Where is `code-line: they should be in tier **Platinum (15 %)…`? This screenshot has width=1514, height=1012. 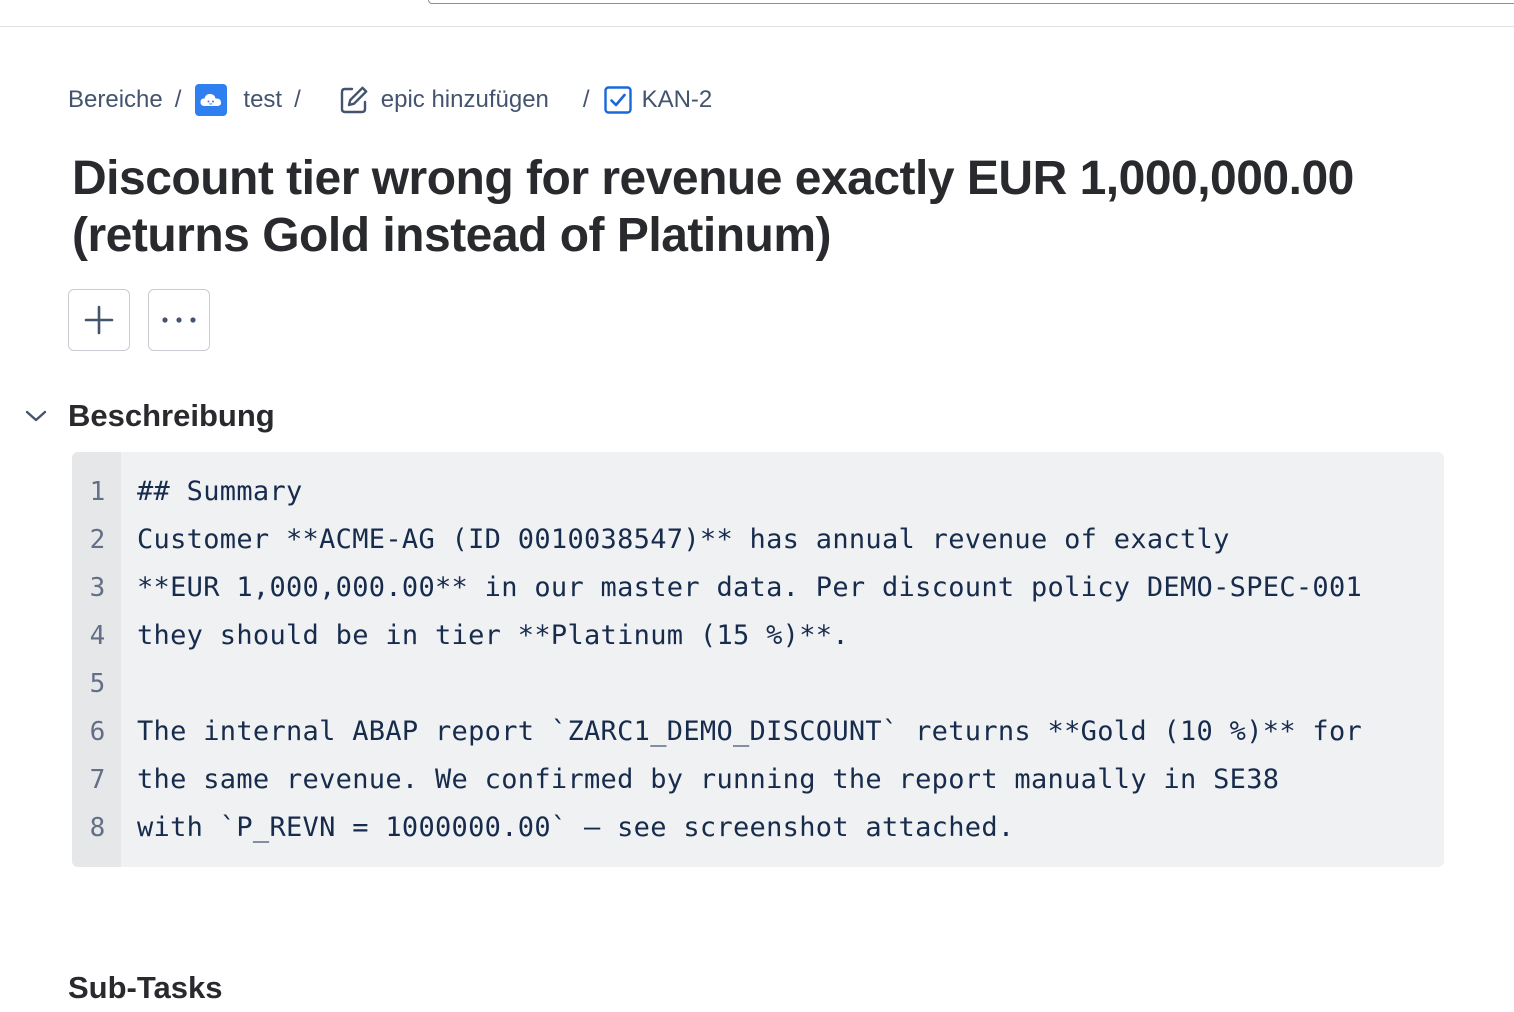 code-line: they should be in tier **Platinum (15 %)… is located at coordinates (493, 635).